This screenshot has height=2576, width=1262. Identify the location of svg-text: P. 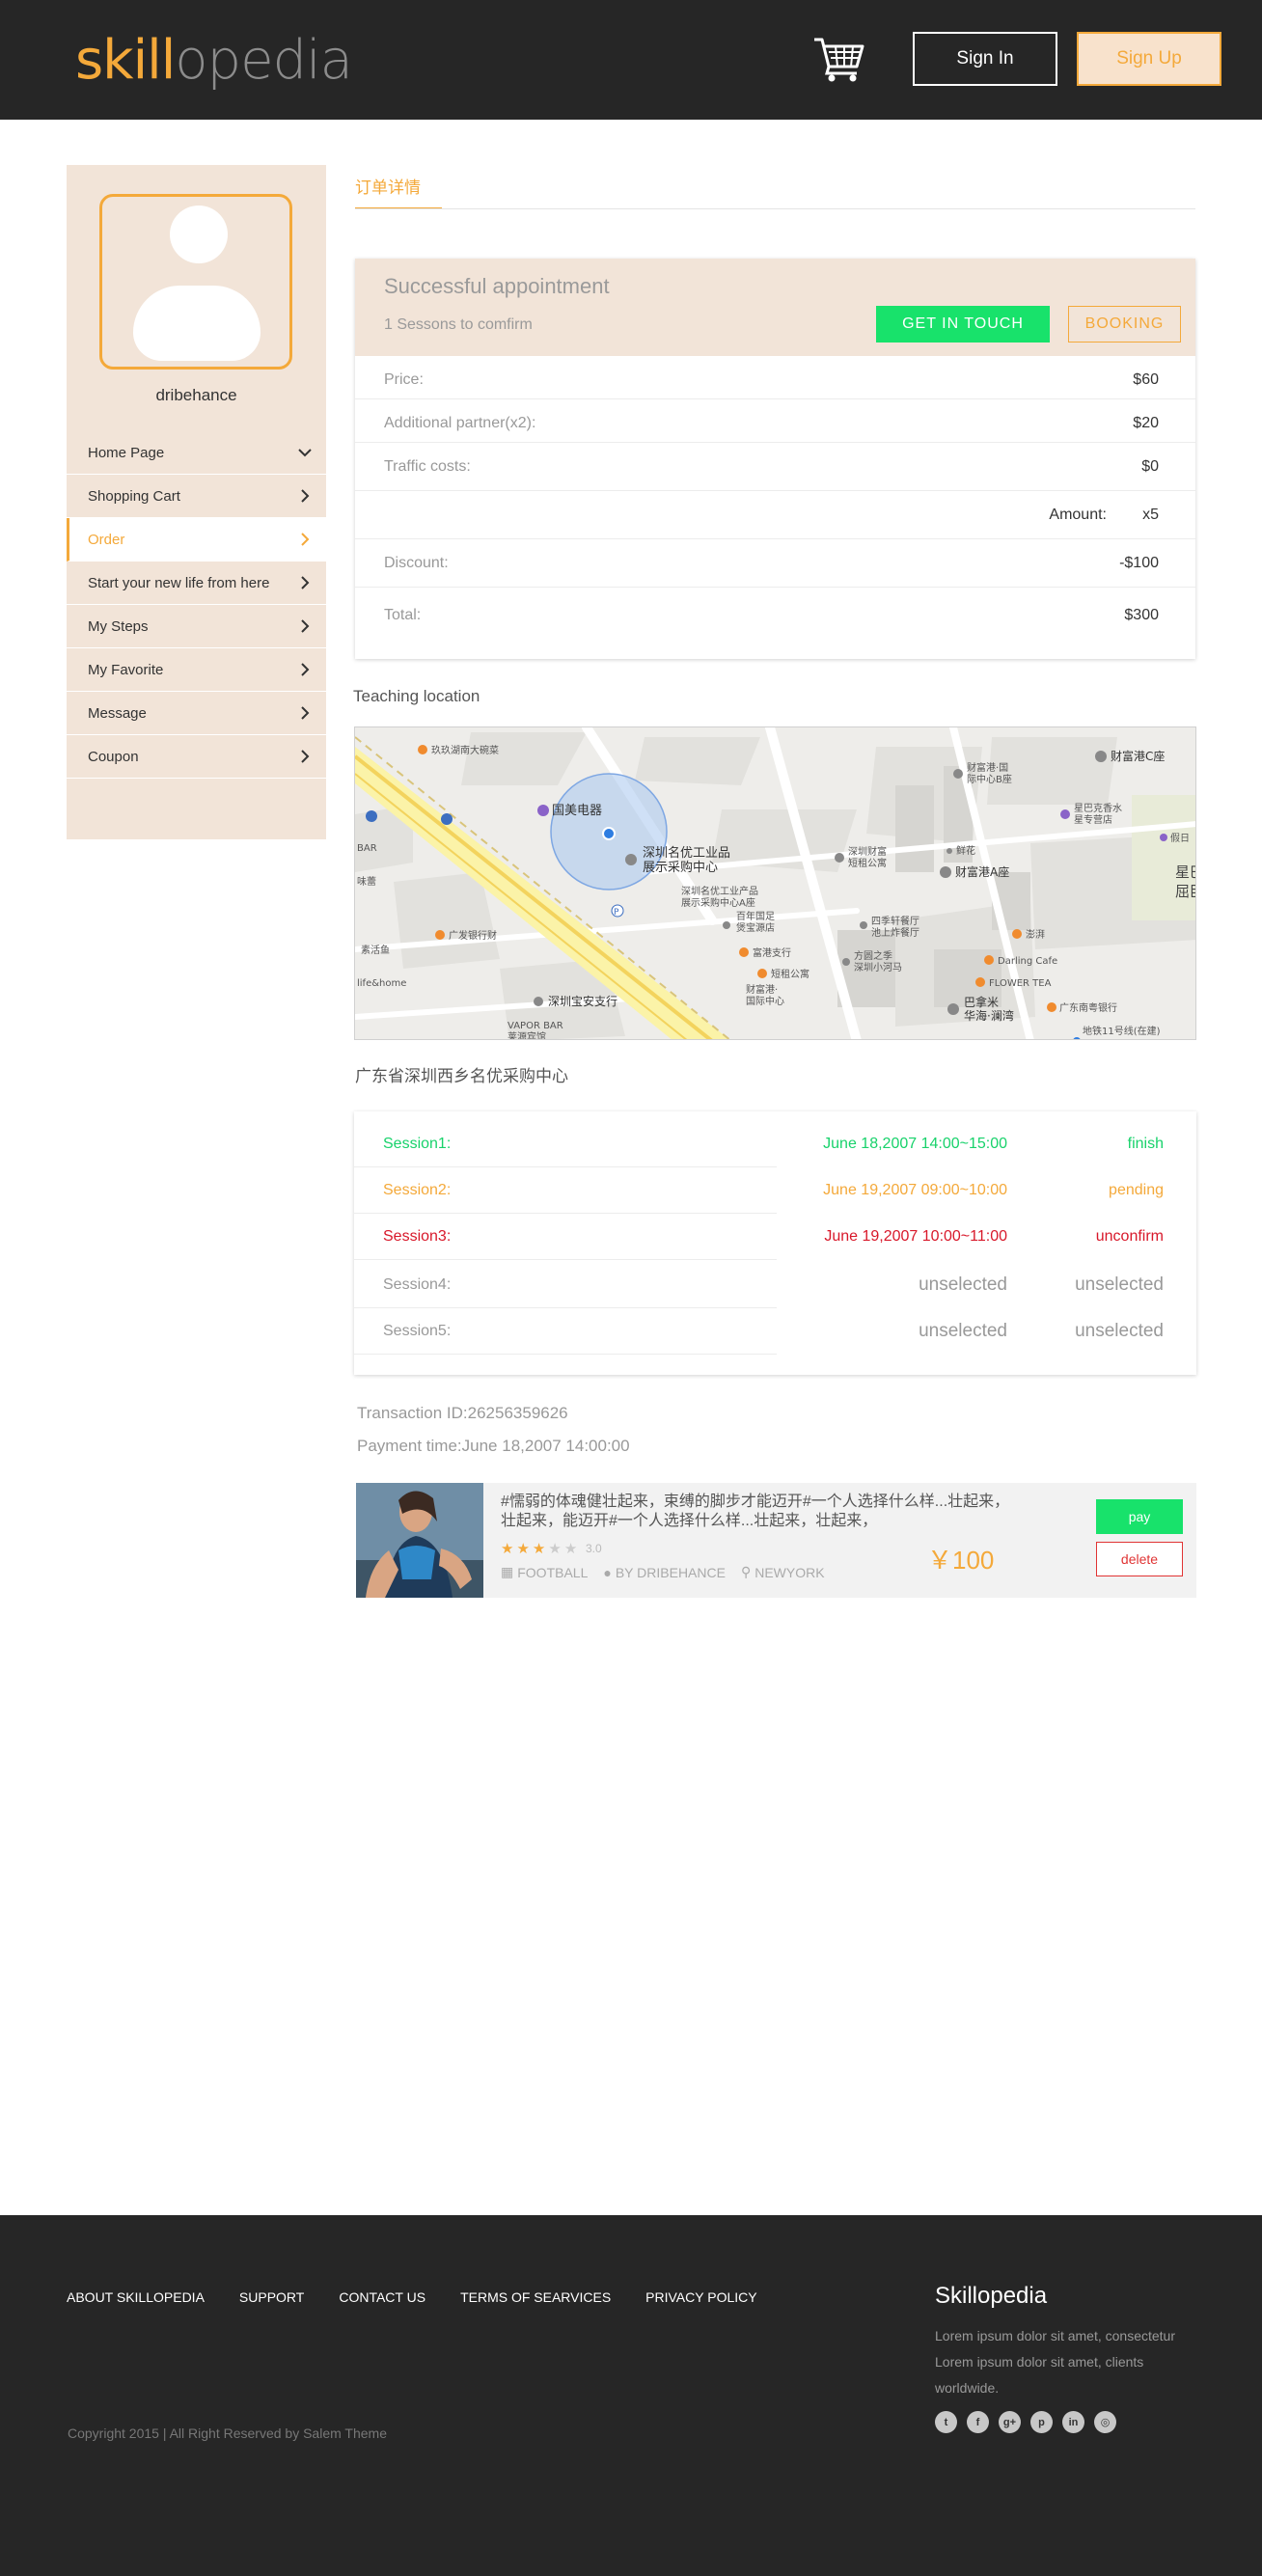
(616, 913).